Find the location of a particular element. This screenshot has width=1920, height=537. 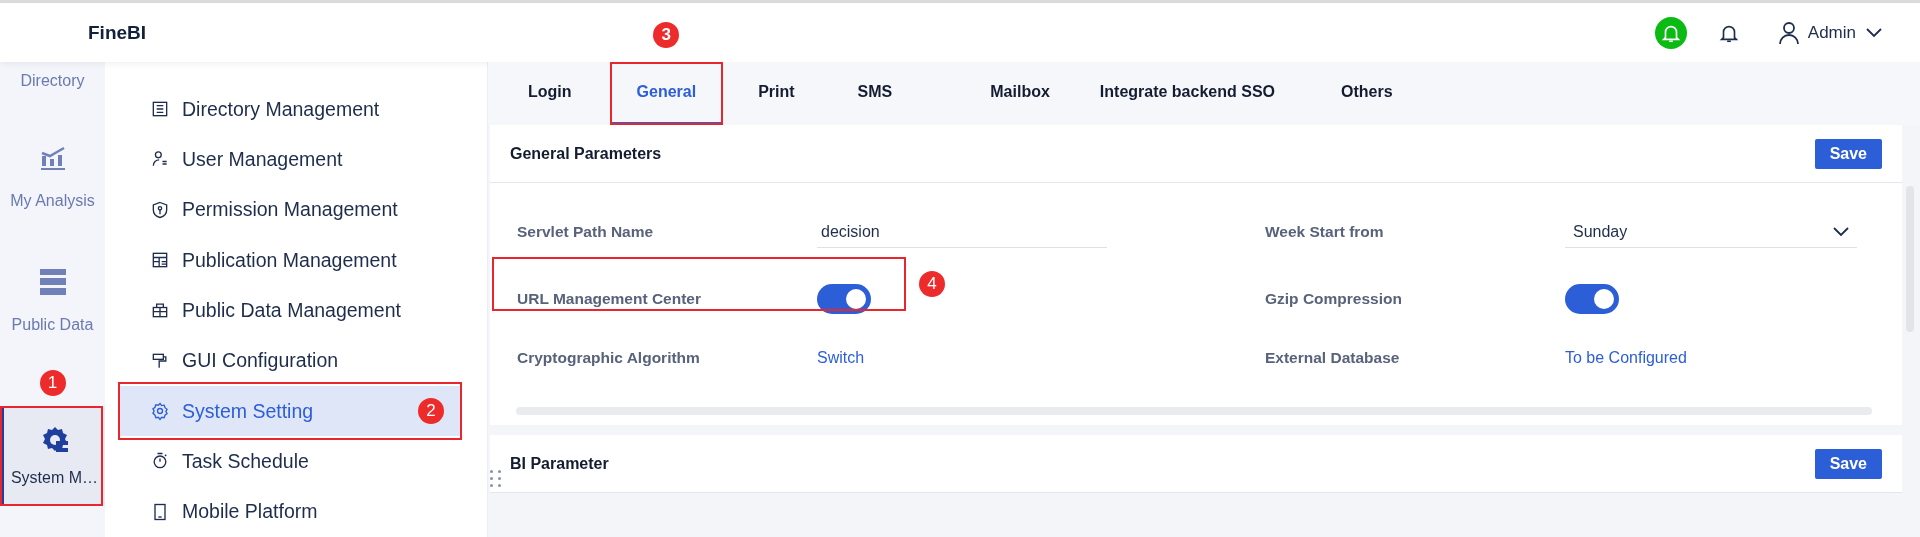

link: Switch is located at coordinates (841, 357).